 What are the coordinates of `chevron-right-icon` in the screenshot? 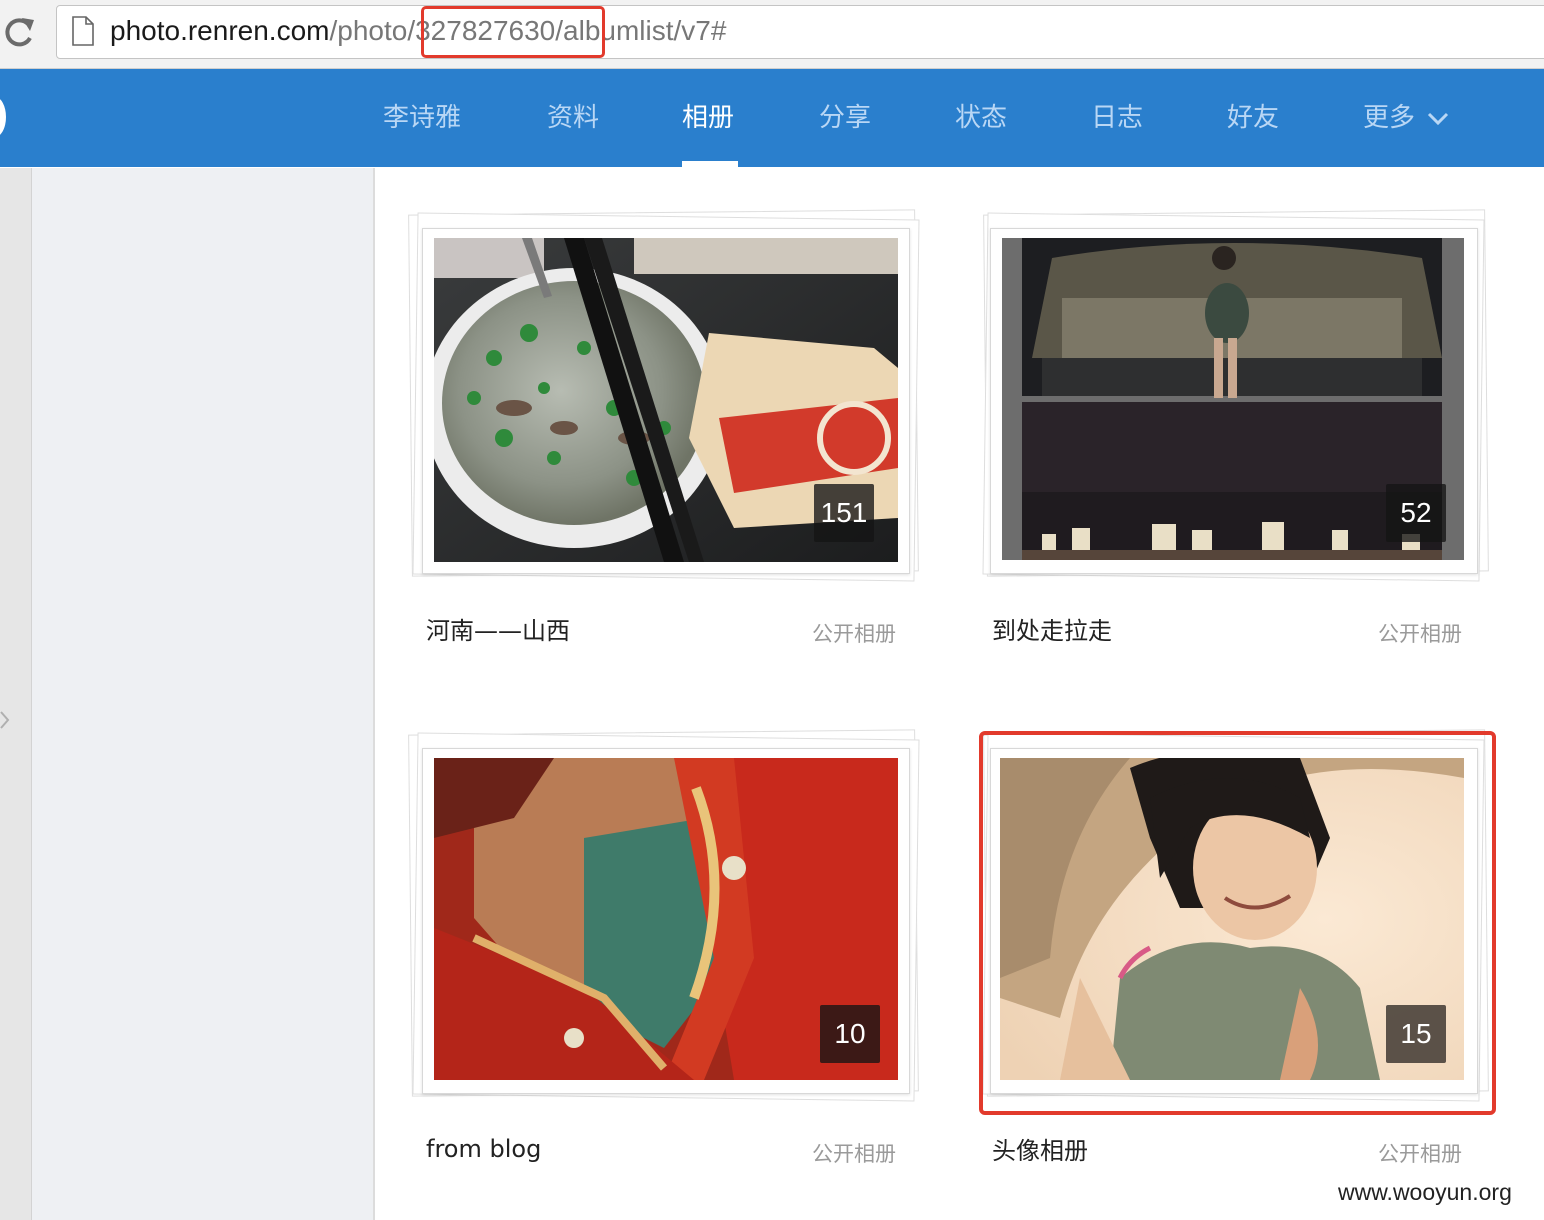 It's located at (5, 720).